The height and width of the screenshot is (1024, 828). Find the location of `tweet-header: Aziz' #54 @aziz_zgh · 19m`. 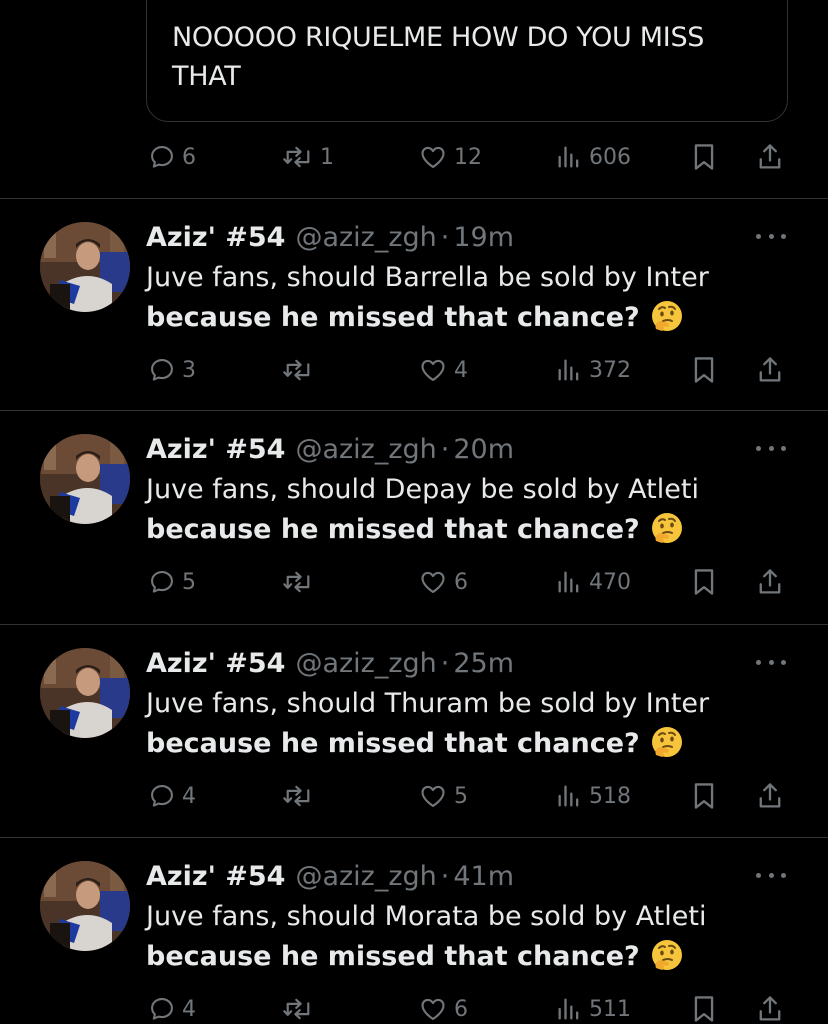

tweet-header: Aziz' #54 @aziz_zgh · 19m is located at coordinates (330, 238).